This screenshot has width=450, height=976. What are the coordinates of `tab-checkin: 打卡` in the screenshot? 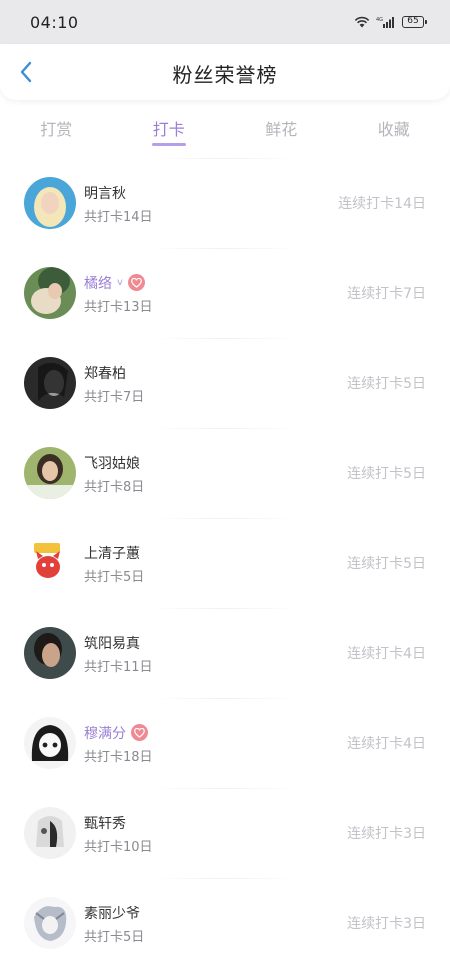 It's located at (169, 130).